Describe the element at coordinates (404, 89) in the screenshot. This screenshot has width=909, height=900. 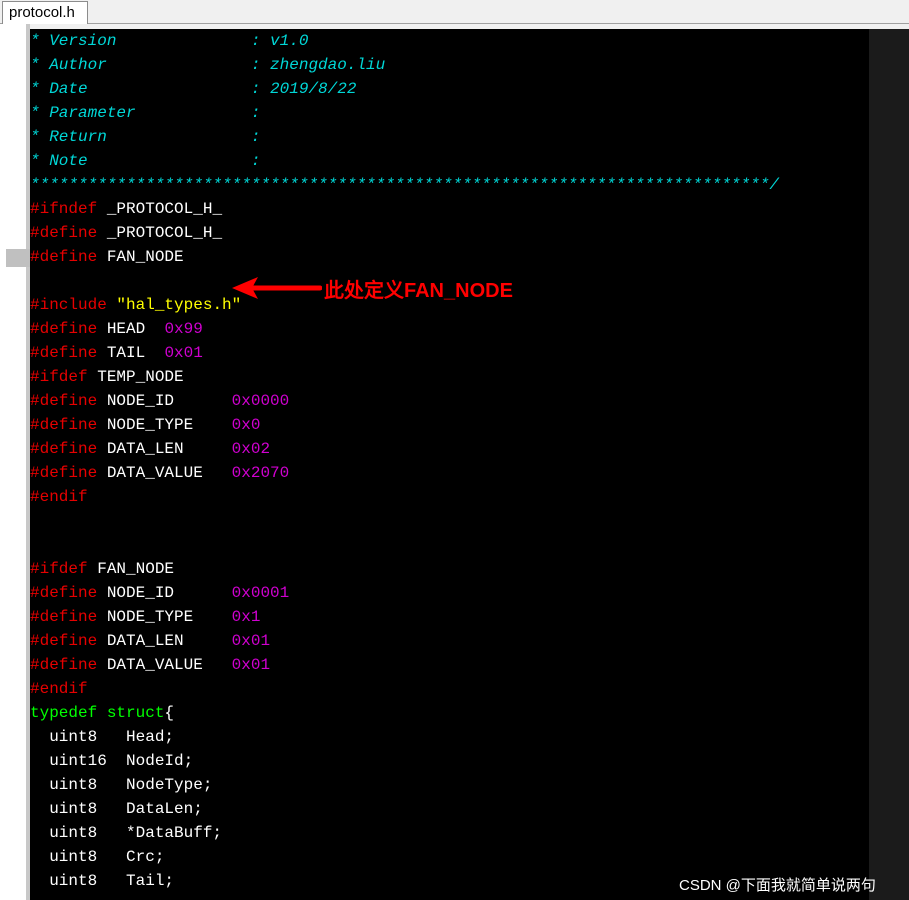
I see `code-line: * Date : 2019/8/22` at that location.